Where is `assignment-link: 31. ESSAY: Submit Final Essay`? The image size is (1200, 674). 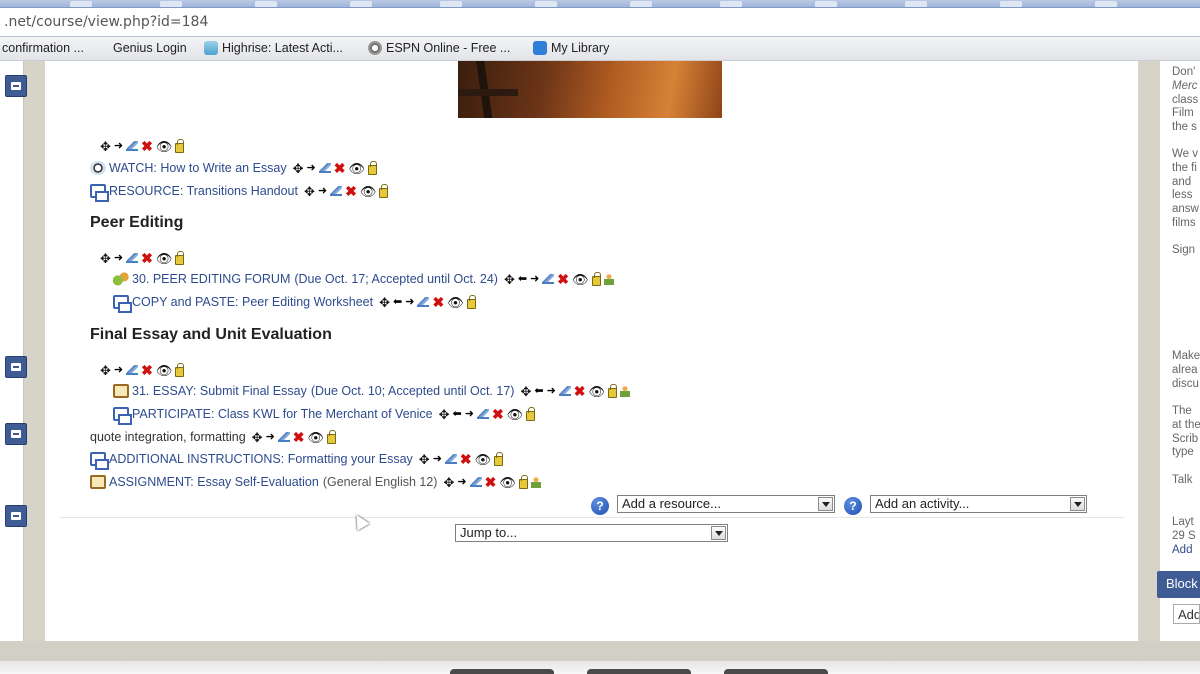
assignment-link: 31. ESSAY: Submit Final Essay is located at coordinates (219, 391).